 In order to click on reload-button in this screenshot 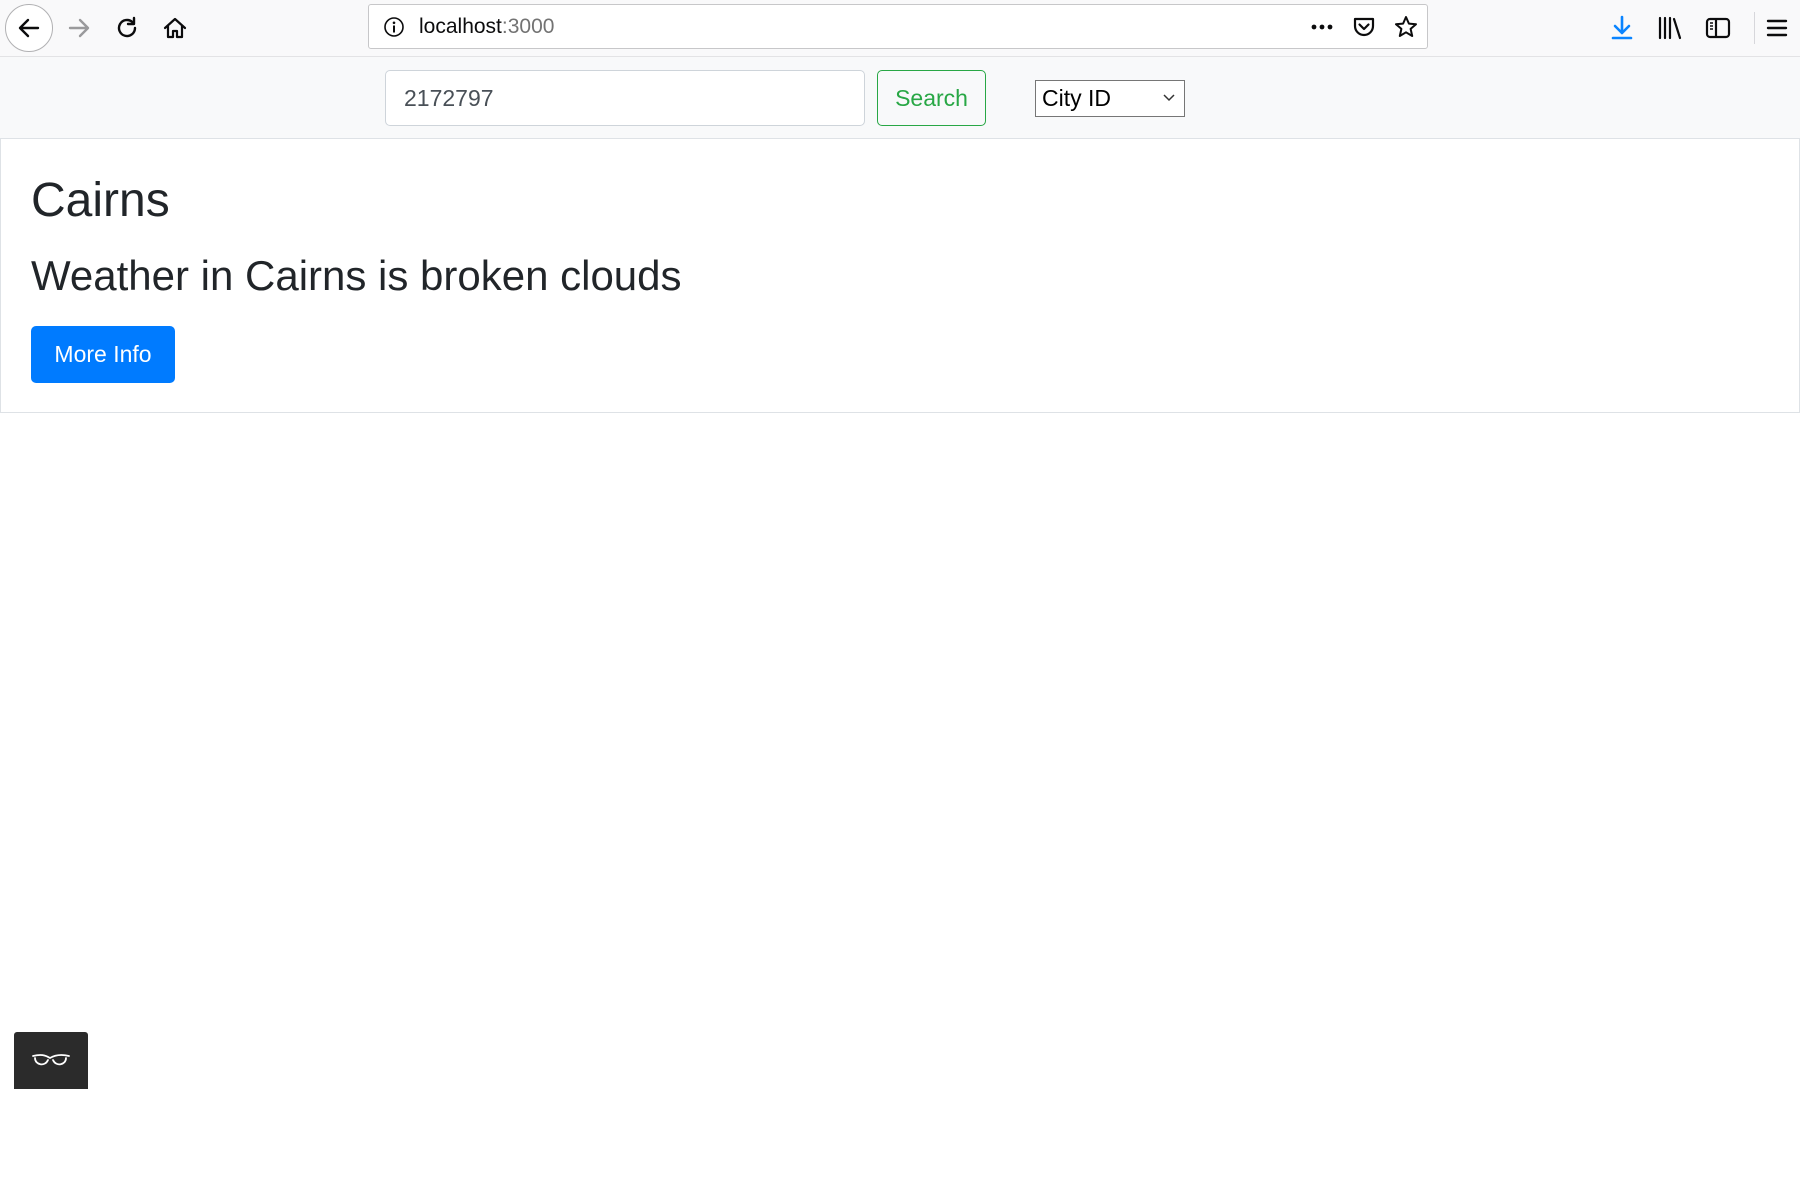, I will do `click(127, 28)`.